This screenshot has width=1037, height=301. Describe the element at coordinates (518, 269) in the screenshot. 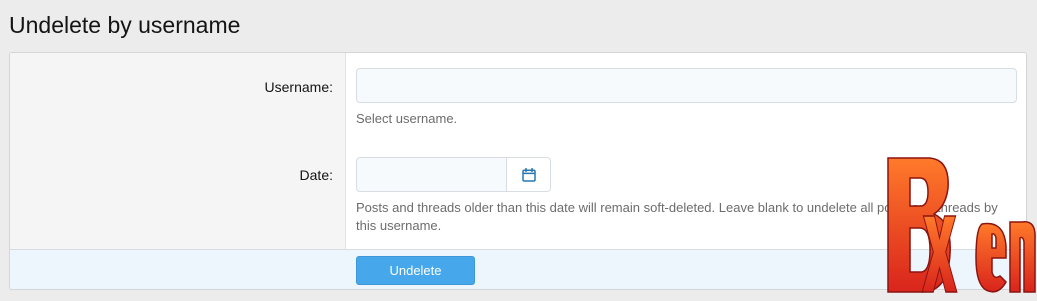

I see `submit-row: Undelete` at that location.